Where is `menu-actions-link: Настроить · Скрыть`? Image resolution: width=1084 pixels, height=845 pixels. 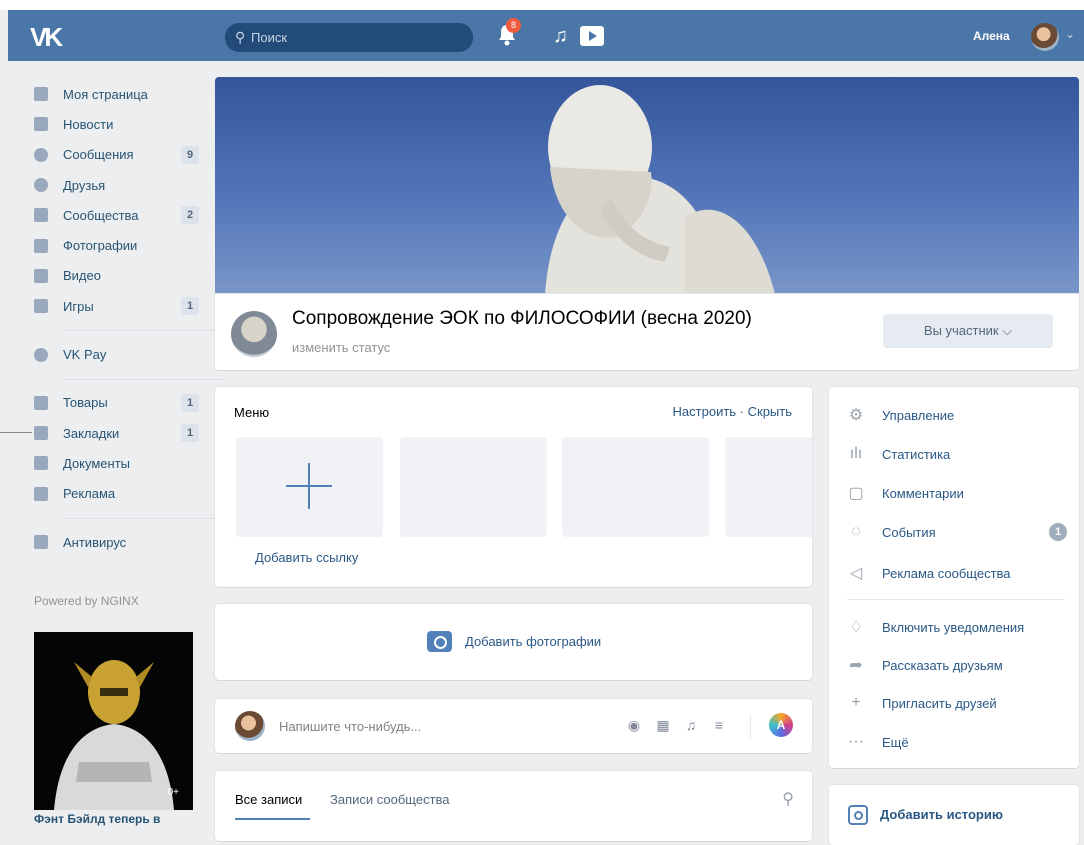 menu-actions-link: Настроить · Скрыть is located at coordinates (732, 411).